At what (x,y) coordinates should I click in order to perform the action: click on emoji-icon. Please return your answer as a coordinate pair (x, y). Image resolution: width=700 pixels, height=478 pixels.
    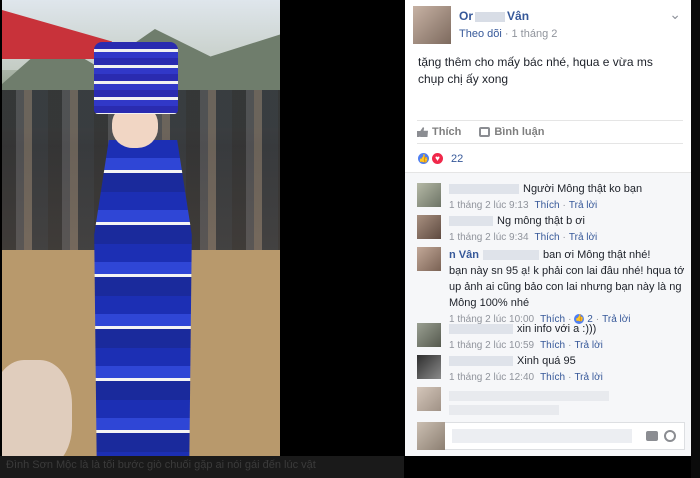
    Looking at the image, I should click on (670, 436).